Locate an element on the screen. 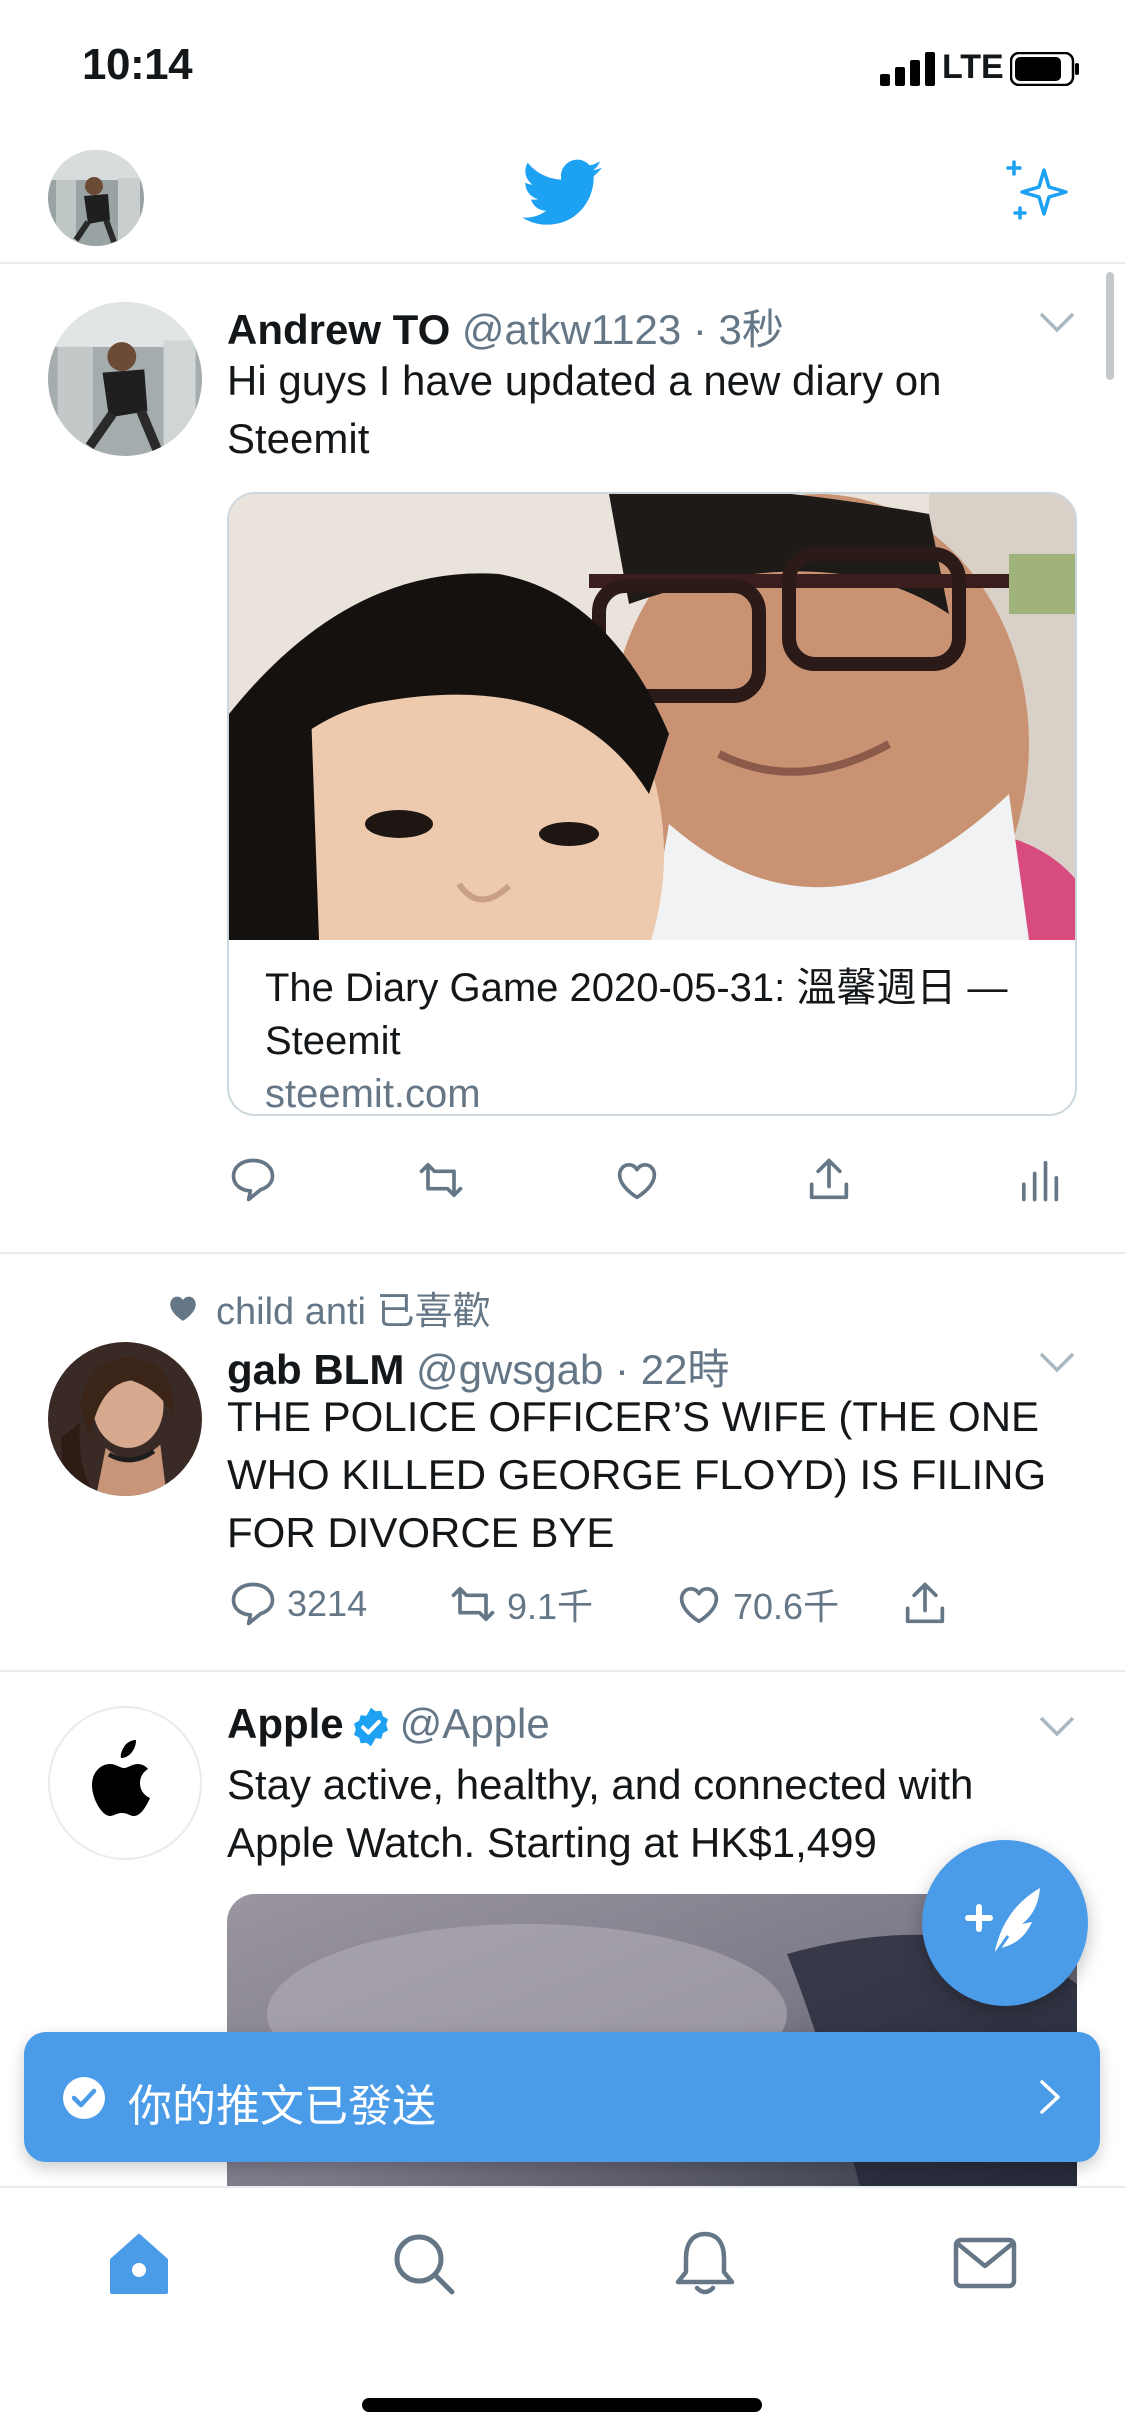 The image size is (1125, 2436). display-name: Andrew TO is located at coordinates (338, 329).